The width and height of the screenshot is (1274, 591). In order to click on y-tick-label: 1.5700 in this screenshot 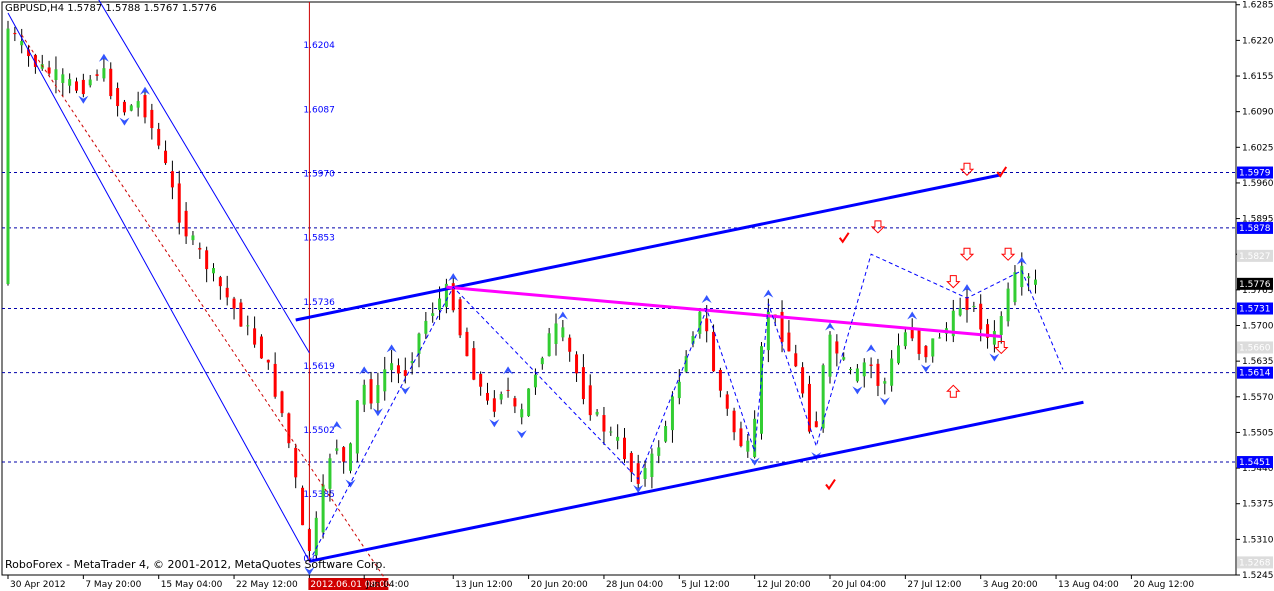, I will do `click(1258, 327)`.